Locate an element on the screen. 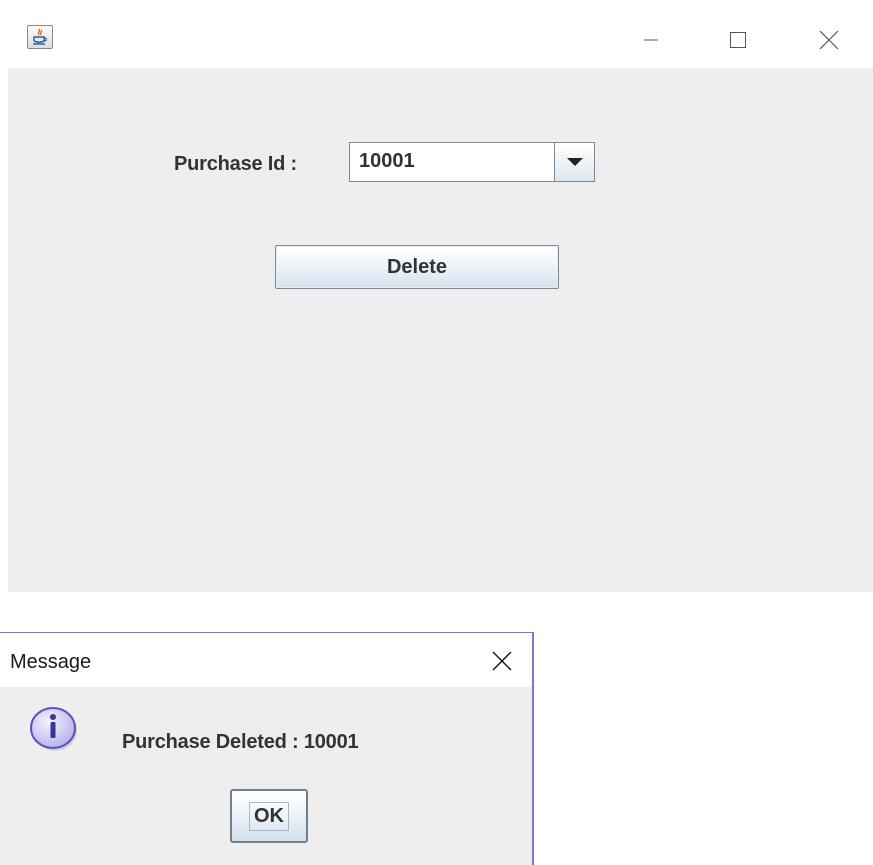 This screenshot has width=873, height=865. dialog-titlebar: Message is located at coordinates (266, 660).